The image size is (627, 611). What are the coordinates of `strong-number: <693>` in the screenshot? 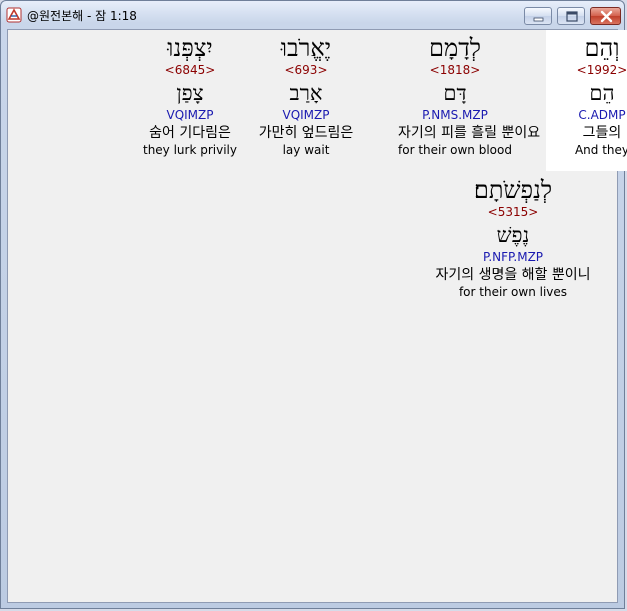 It's located at (306, 70).